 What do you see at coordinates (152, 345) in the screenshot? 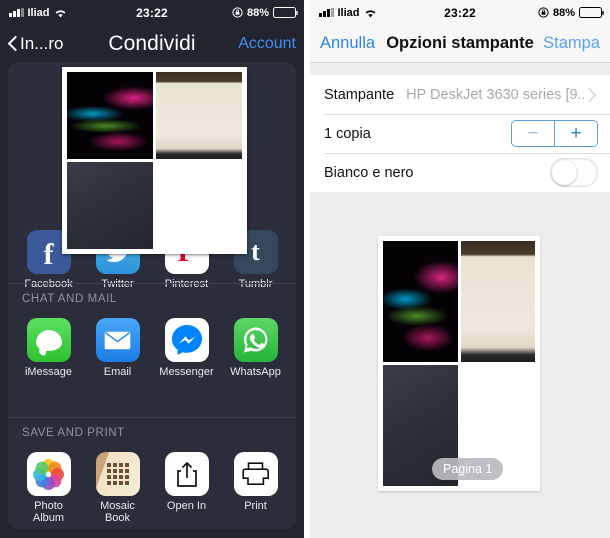
I see `chat-app-grid: iMessage Email Messenger WhatsApp` at bounding box center [152, 345].